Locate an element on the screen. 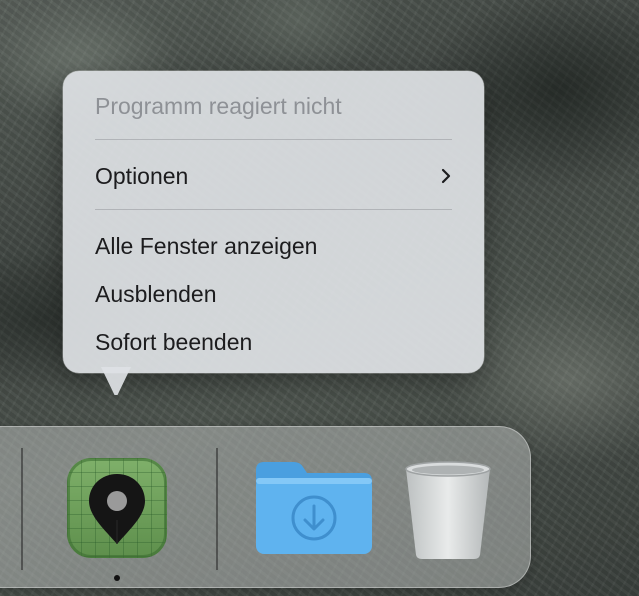 The image size is (639, 596). menu-pointer is located at coordinates (116, 381).